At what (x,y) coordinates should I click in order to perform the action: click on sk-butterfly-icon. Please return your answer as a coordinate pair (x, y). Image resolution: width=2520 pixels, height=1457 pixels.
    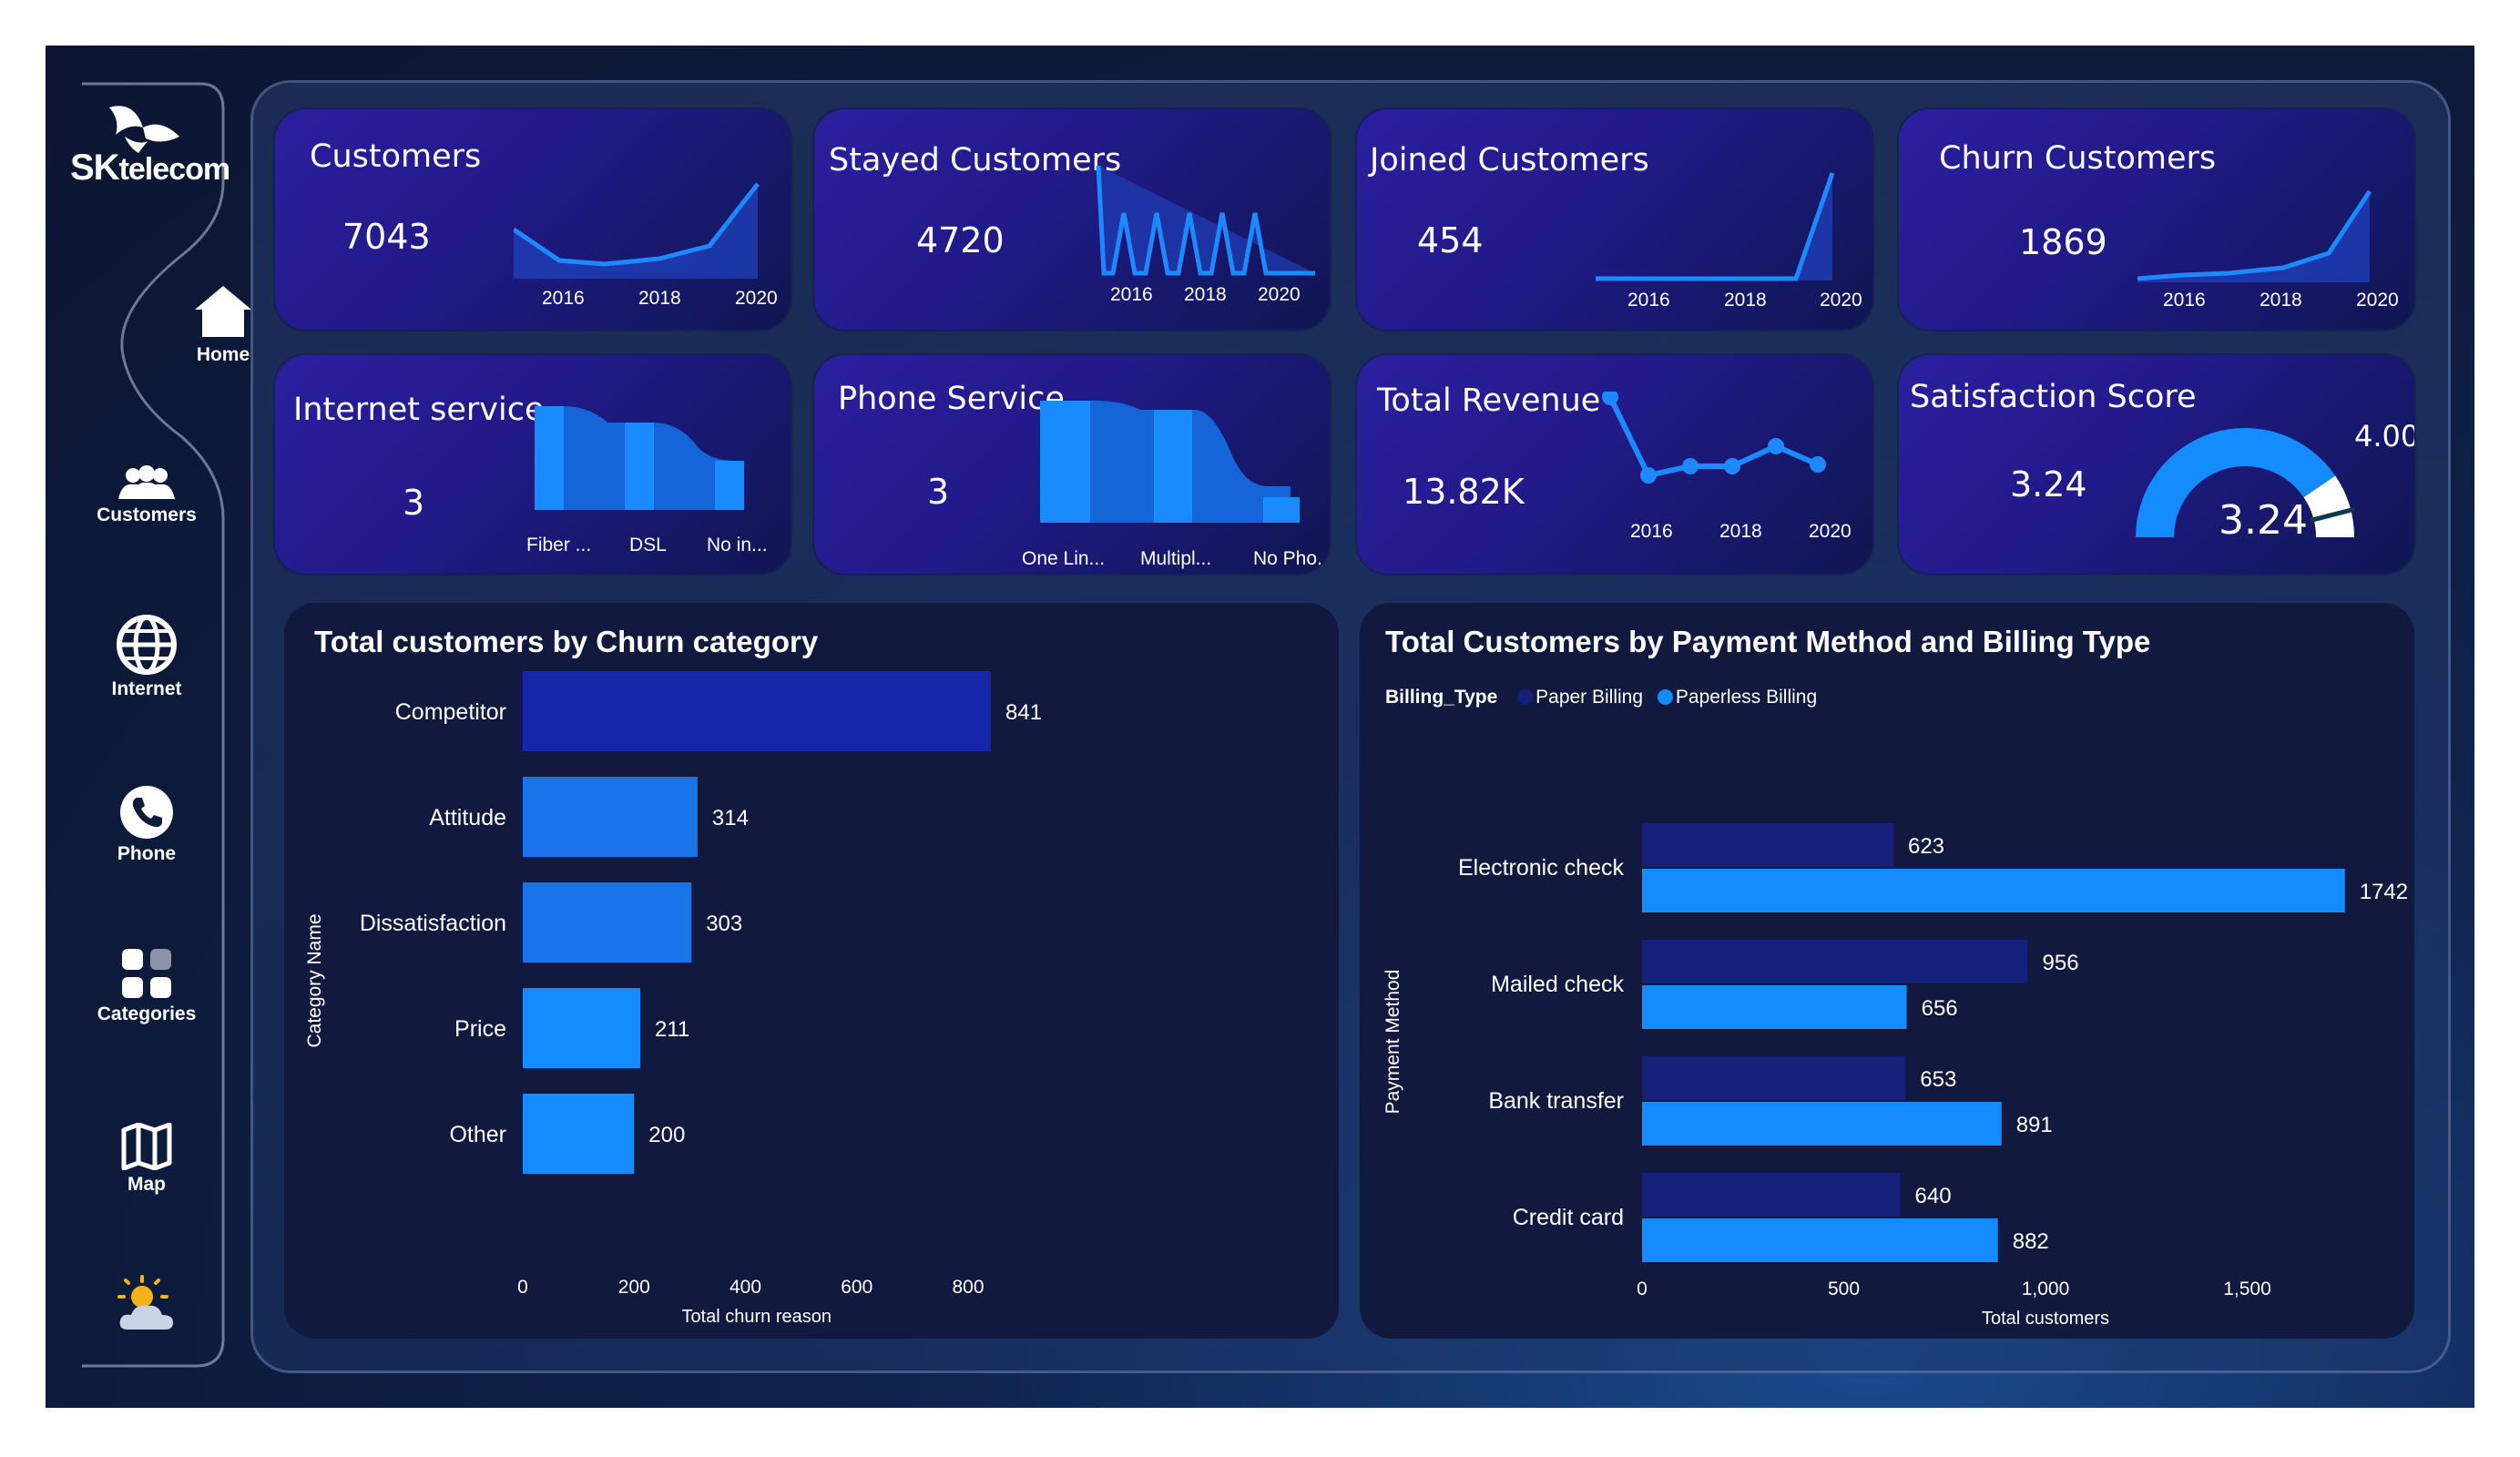
    Looking at the image, I should click on (144, 129).